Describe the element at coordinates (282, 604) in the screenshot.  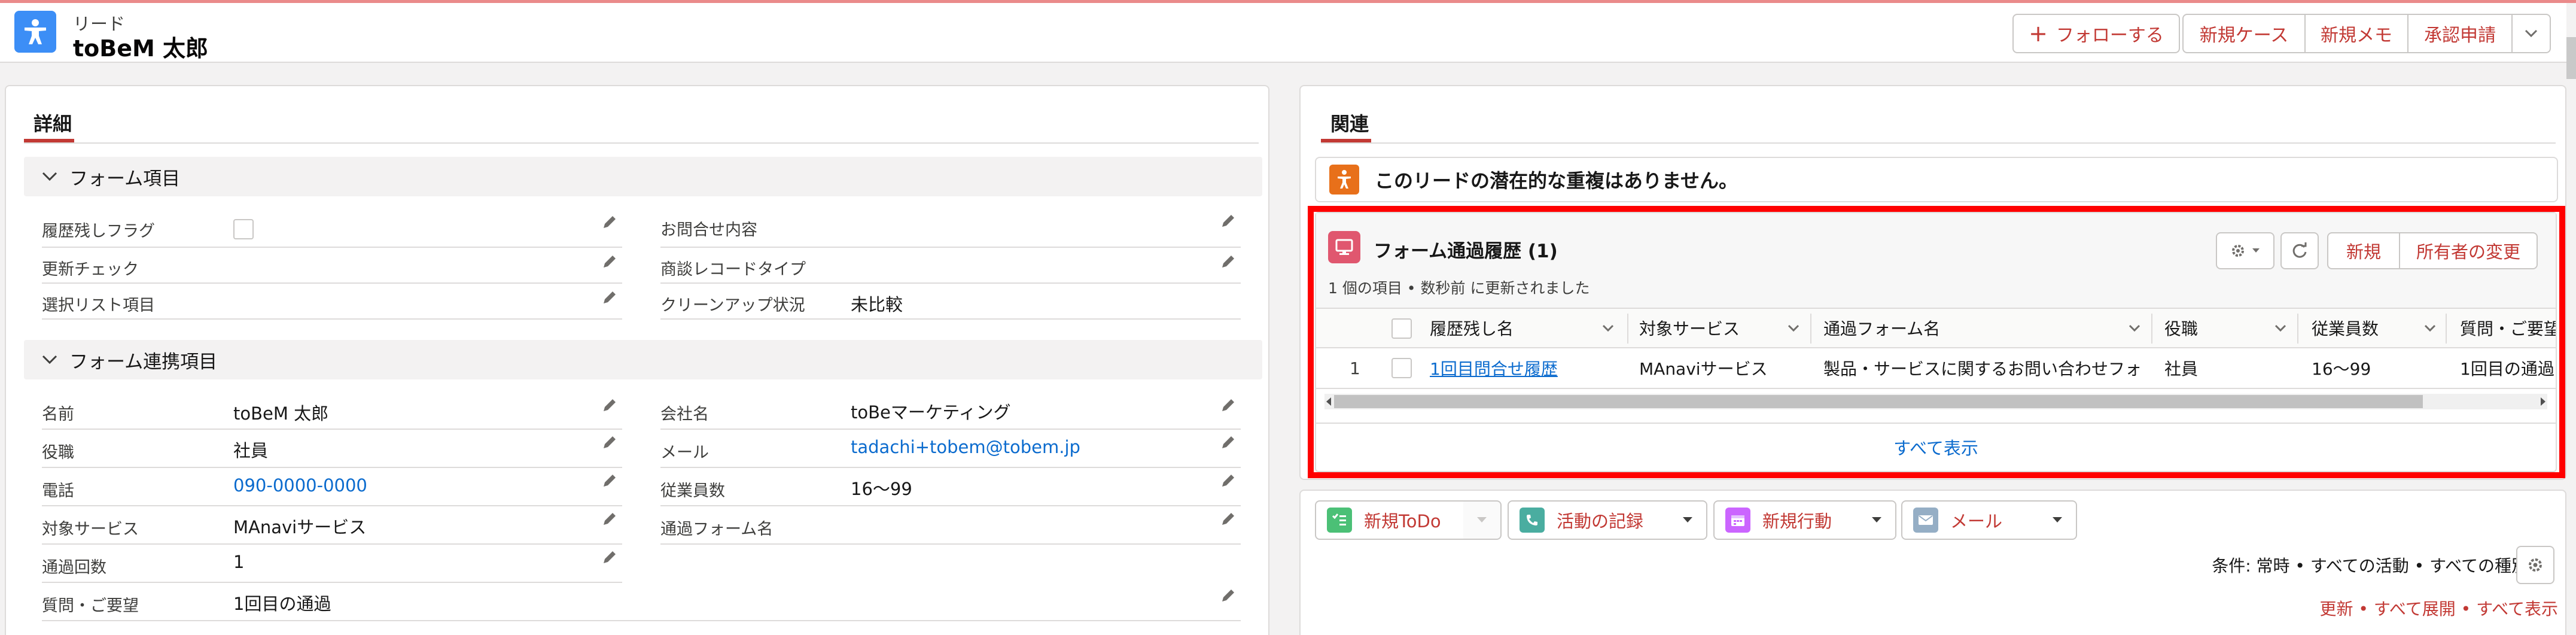
I see `request-value: 1回目の通過` at that location.